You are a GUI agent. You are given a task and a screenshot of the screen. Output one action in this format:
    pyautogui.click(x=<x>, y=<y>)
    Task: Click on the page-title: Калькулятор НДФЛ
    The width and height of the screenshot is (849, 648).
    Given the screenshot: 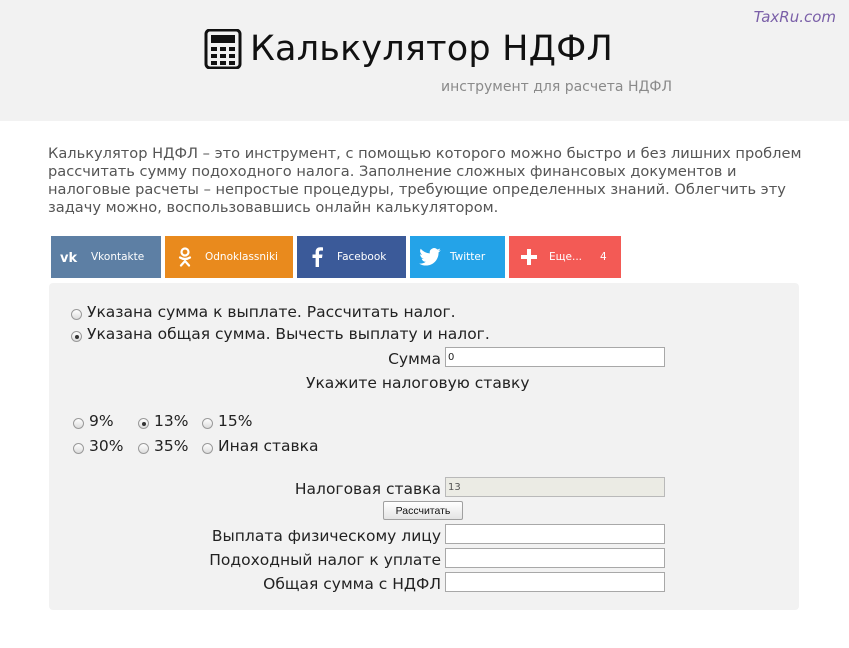 What is the action you would take?
    pyautogui.click(x=432, y=49)
    